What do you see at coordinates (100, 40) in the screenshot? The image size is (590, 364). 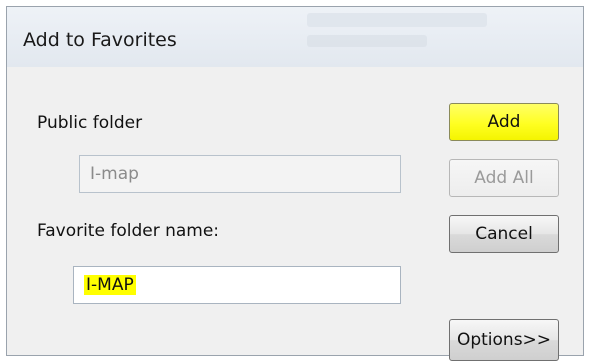 I see `dialog-title: Add to Favorites` at bounding box center [100, 40].